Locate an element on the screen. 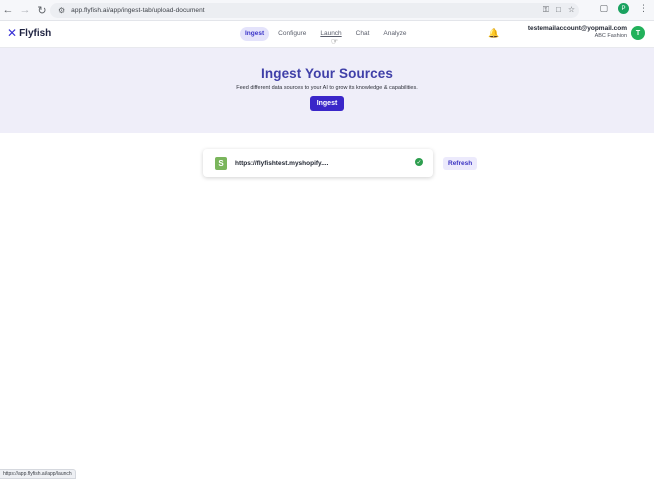  tab-ingest: Ingest is located at coordinates (255, 34).